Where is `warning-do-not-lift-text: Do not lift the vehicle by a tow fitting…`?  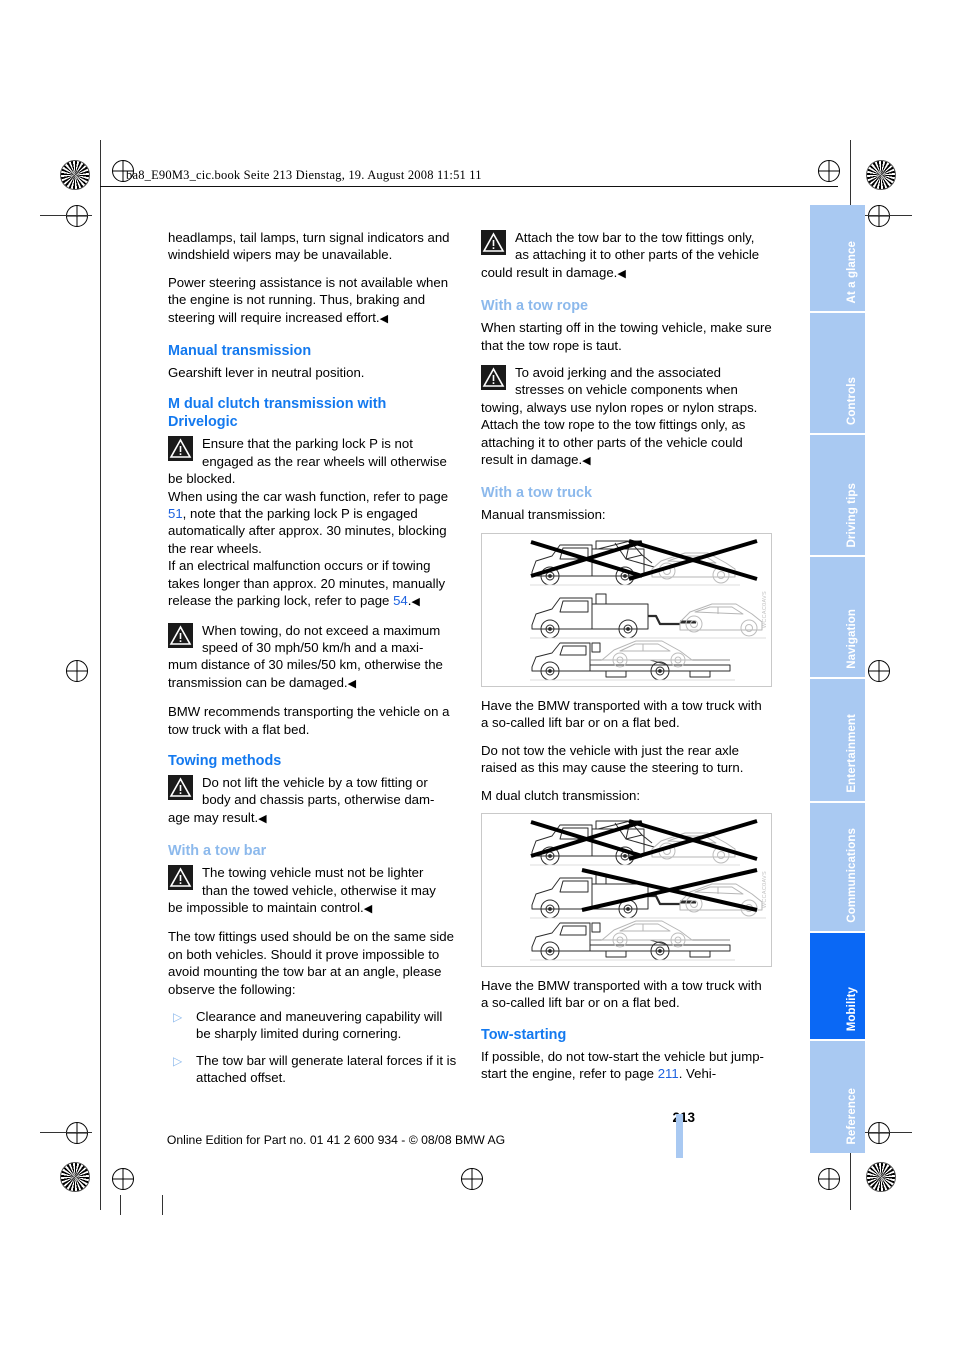
warning-do-not-lift-text: Do not lift the vehicle by a tow fitting… is located at coordinates (313, 801).